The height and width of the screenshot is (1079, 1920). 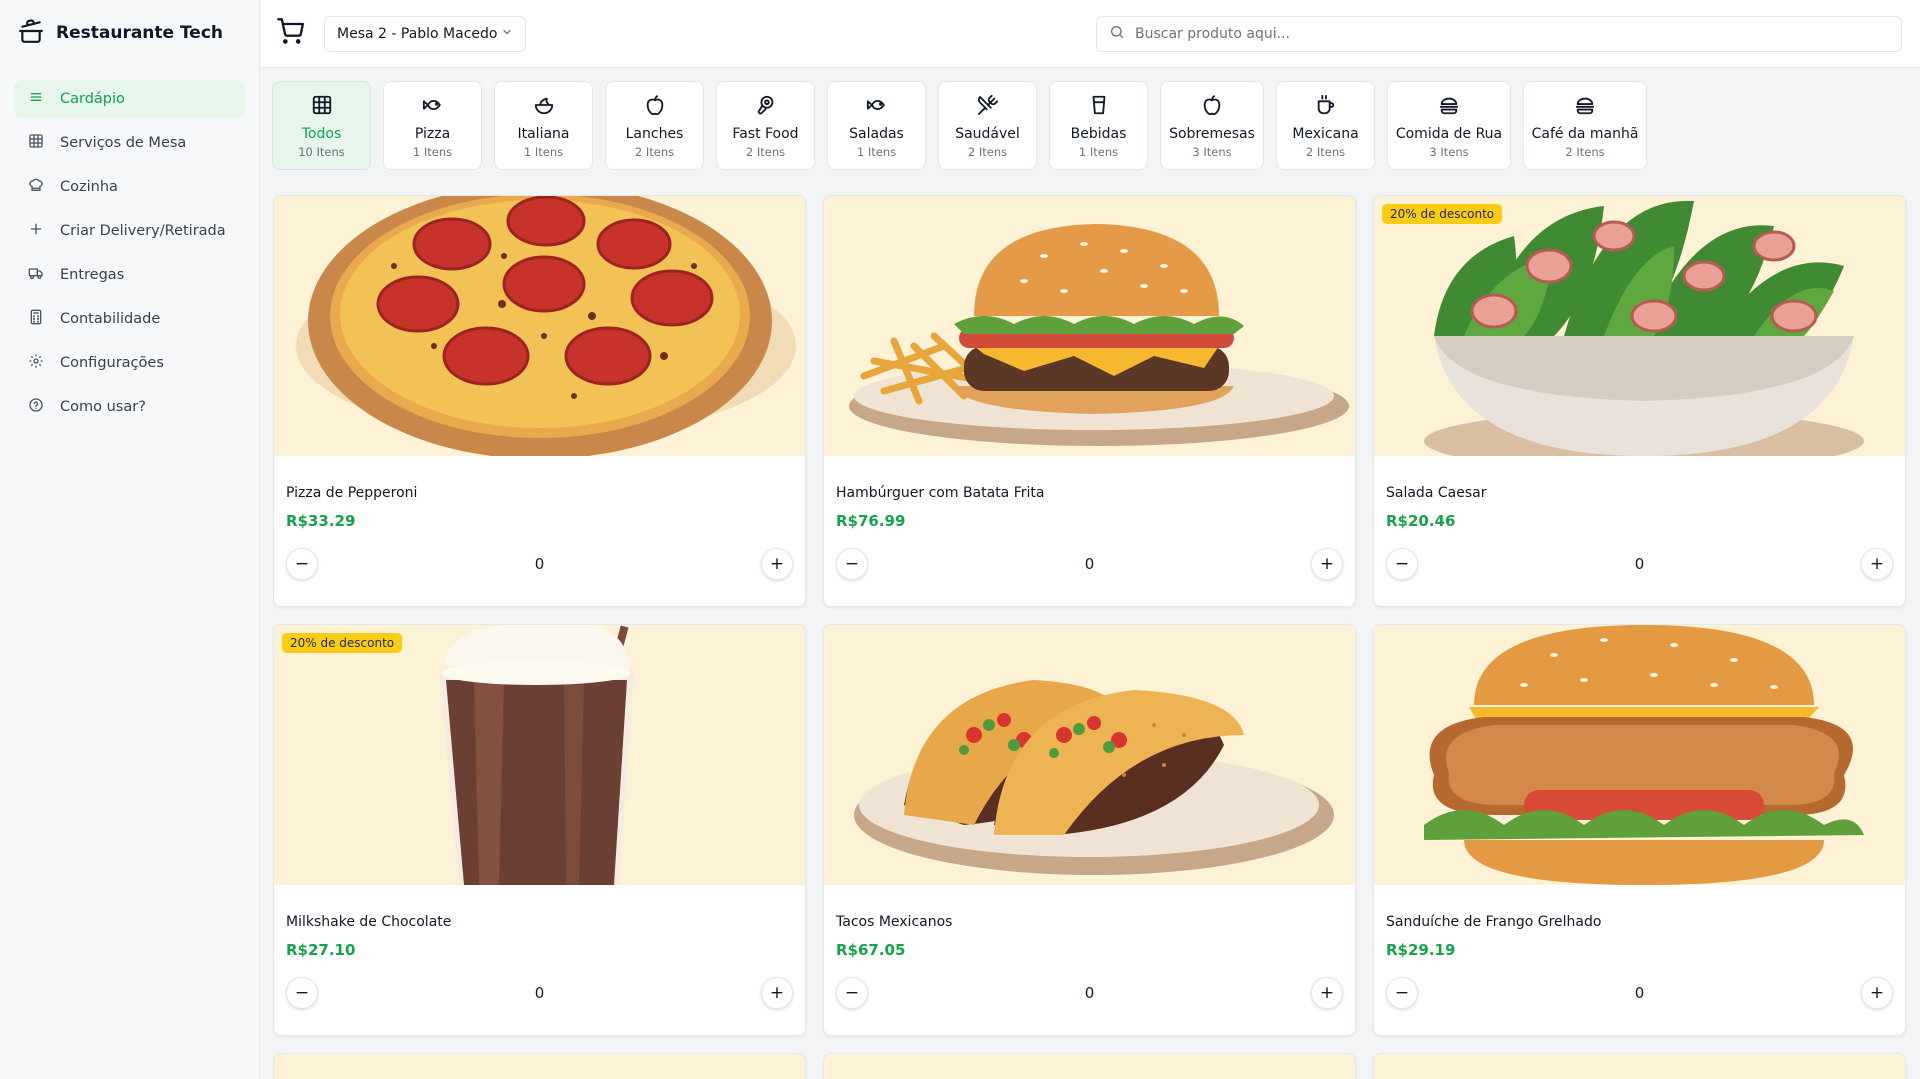 I want to click on sidebar-item-como-usar: Como usar?, so click(x=129, y=407).